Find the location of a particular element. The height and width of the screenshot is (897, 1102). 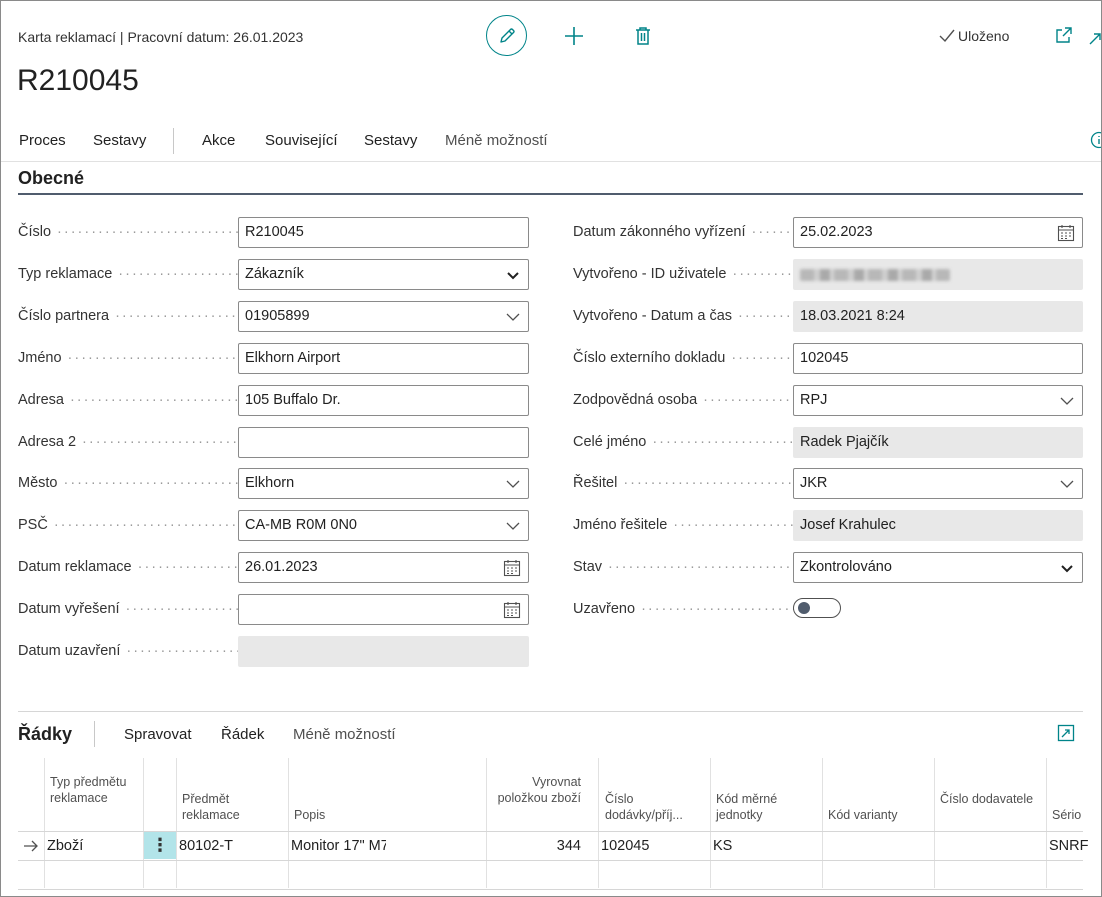

left-field-7-label-text: PSČ is located at coordinates (33, 525).